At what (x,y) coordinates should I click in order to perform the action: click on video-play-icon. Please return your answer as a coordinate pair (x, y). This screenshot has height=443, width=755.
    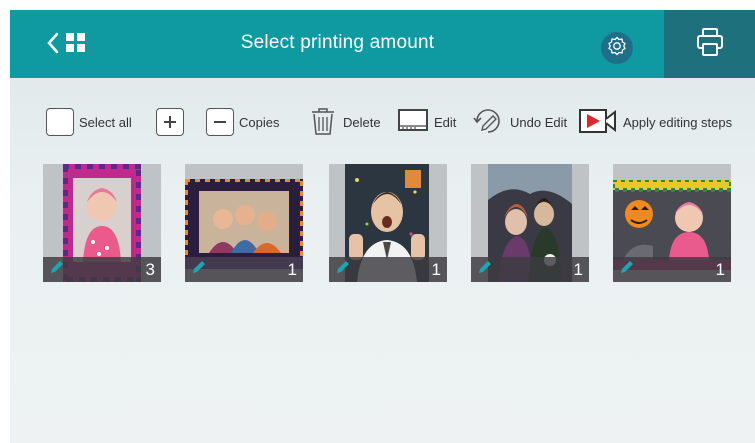
    Looking at the image, I should click on (598, 122).